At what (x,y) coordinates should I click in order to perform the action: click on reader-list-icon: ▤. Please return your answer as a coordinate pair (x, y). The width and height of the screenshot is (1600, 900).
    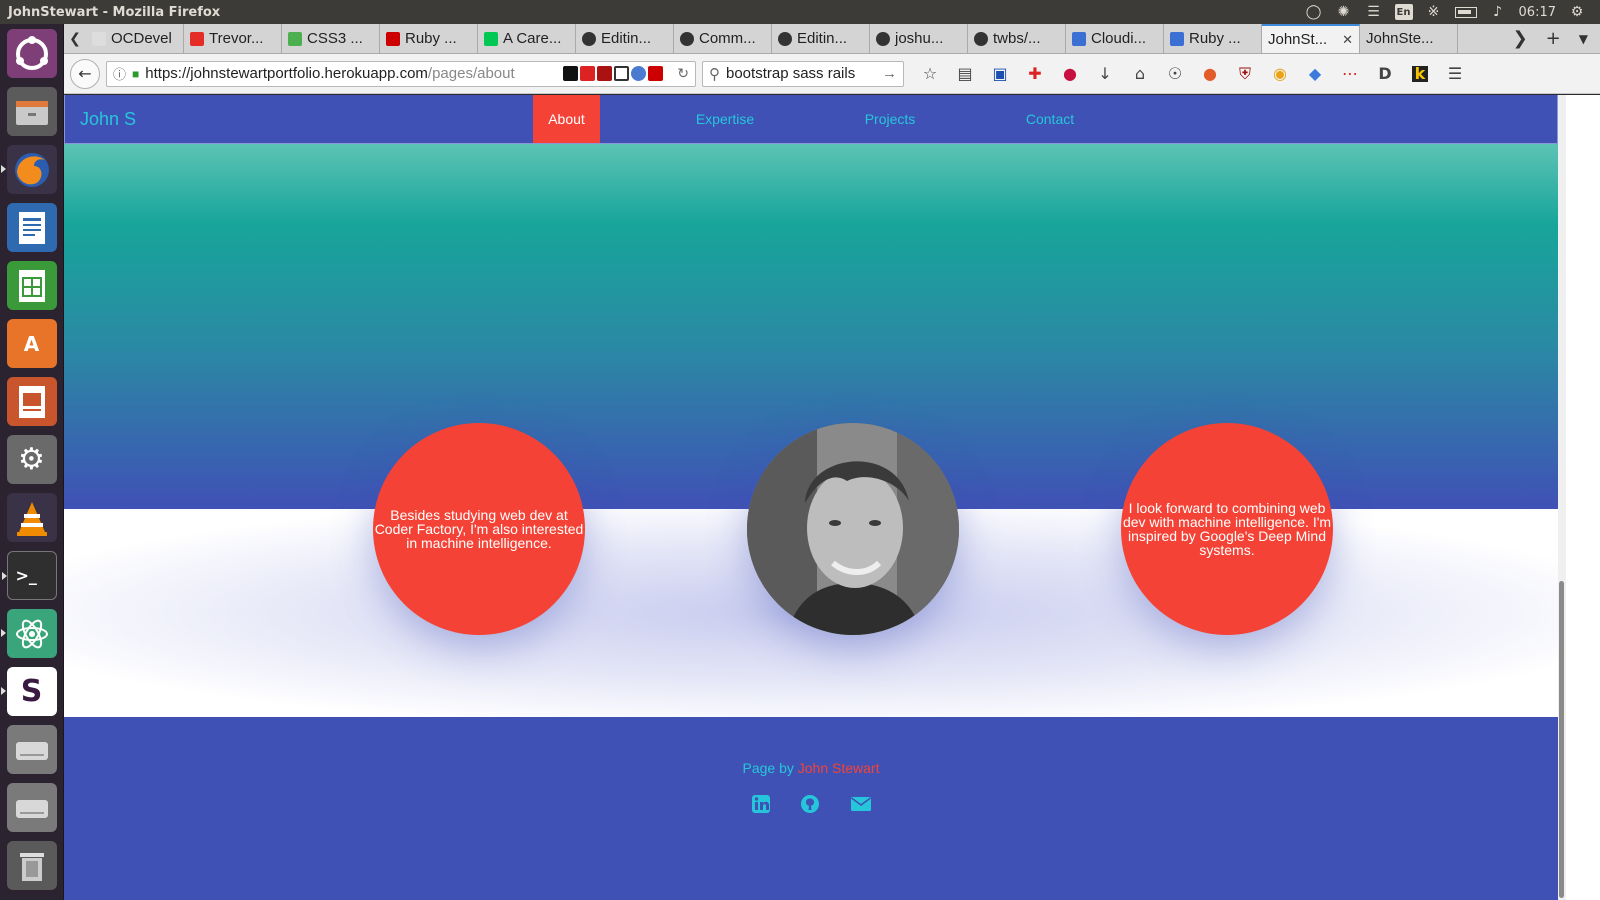
    Looking at the image, I should click on (965, 73).